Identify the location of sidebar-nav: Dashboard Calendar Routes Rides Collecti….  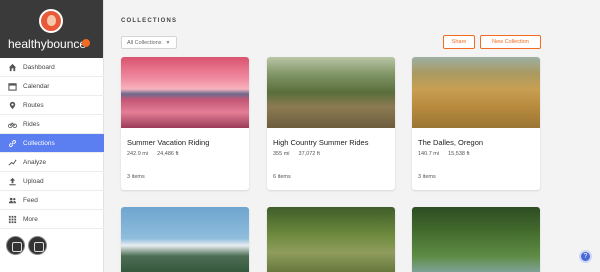
(52, 143).